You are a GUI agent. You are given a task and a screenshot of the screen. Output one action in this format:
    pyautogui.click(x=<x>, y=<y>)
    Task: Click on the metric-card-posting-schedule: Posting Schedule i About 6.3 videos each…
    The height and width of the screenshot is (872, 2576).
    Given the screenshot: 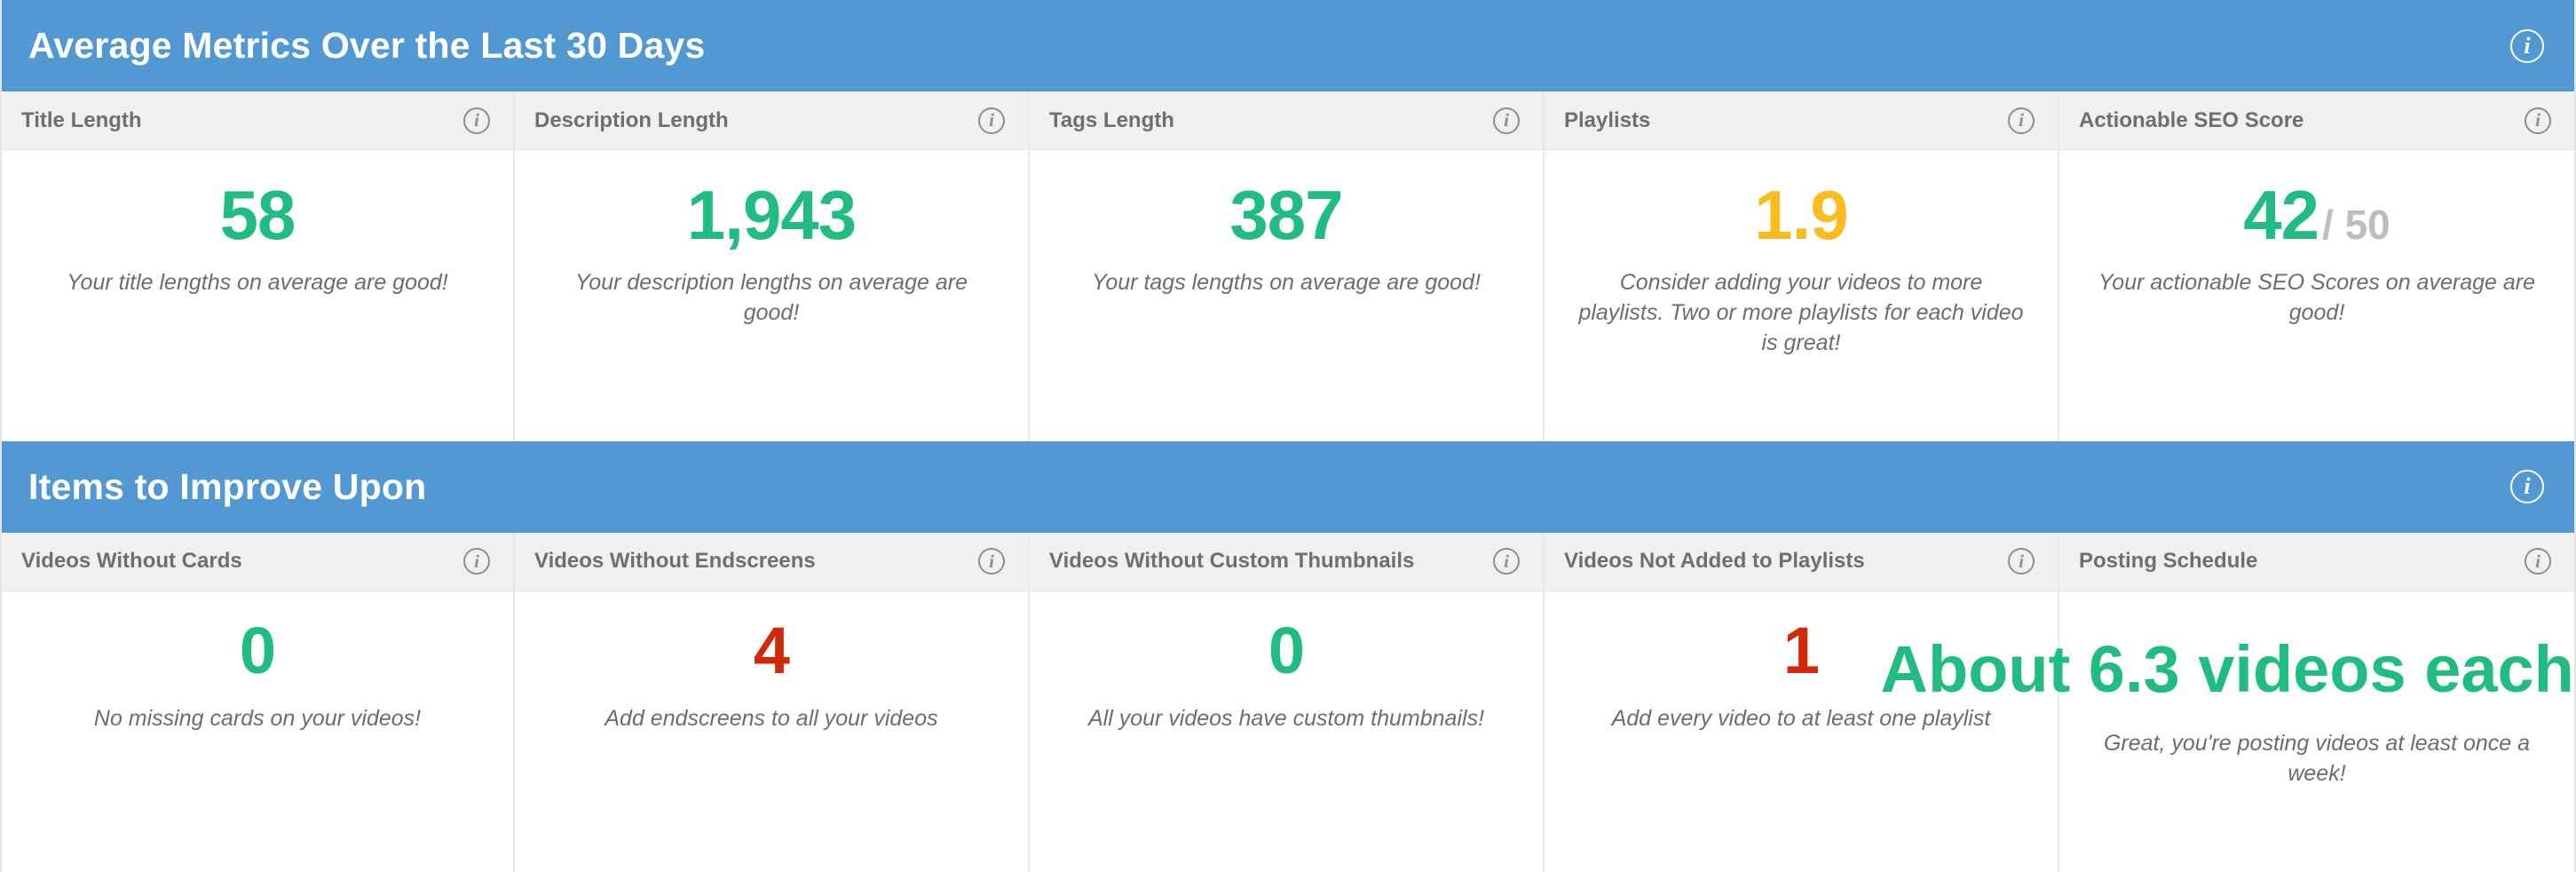 What is the action you would take?
    pyautogui.click(x=2228, y=702)
    